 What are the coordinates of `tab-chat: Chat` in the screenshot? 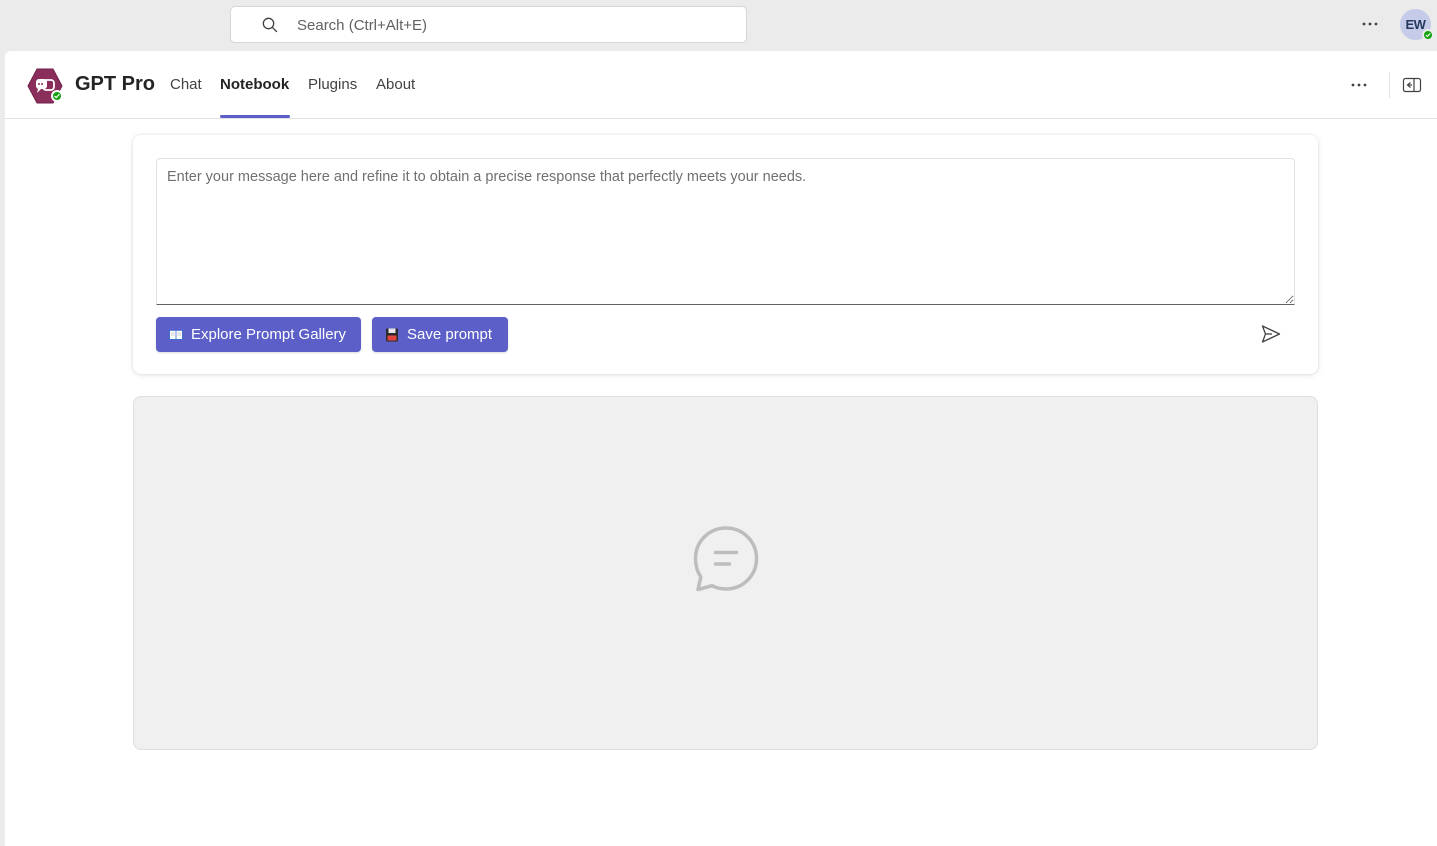 It's located at (186, 84).